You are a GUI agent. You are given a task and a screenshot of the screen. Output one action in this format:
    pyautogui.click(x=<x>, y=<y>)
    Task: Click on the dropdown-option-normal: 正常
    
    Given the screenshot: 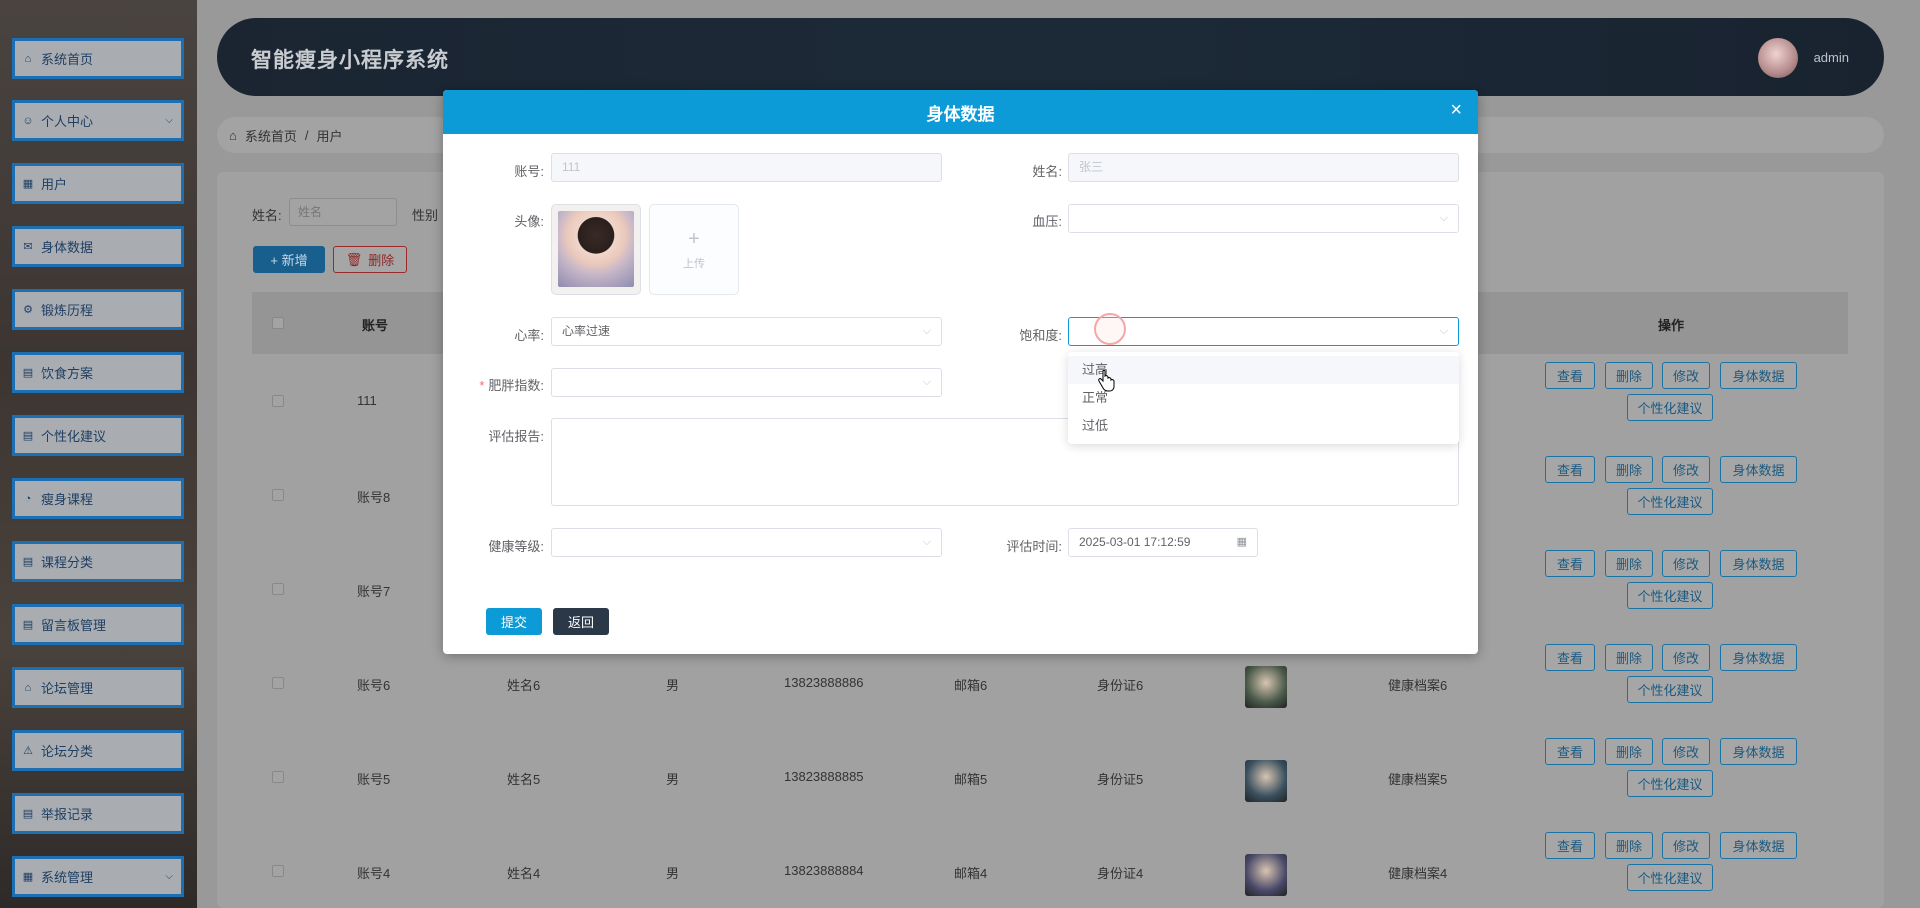 What is the action you would take?
    pyautogui.click(x=1263, y=398)
    